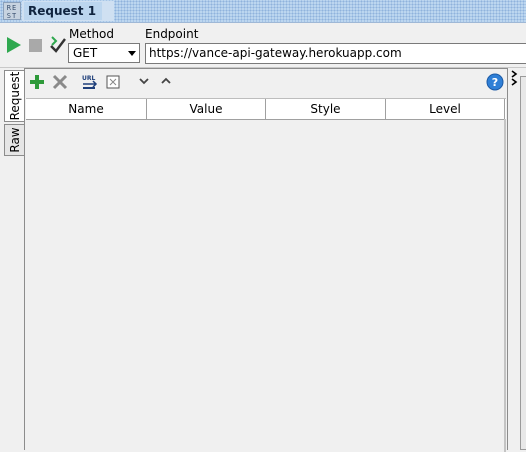 The width and height of the screenshot is (526, 452). I want to click on dropdown-arrow-icon, so click(132, 53).